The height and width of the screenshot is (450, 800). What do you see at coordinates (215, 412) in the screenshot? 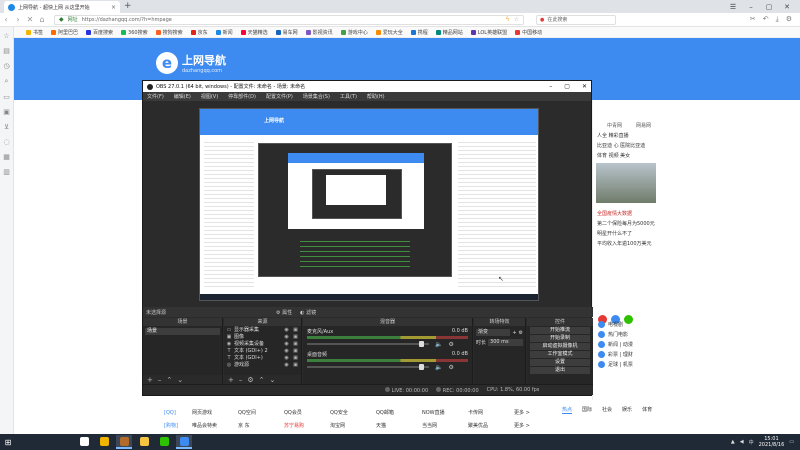
I see `site-link: 网页游戏` at bounding box center [215, 412].